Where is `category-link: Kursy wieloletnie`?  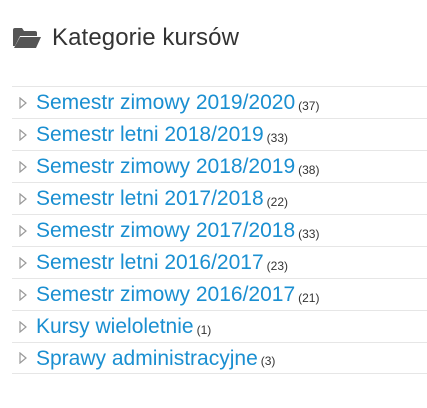 category-link: Kursy wieloletnie is located at coordinates (115, 326).